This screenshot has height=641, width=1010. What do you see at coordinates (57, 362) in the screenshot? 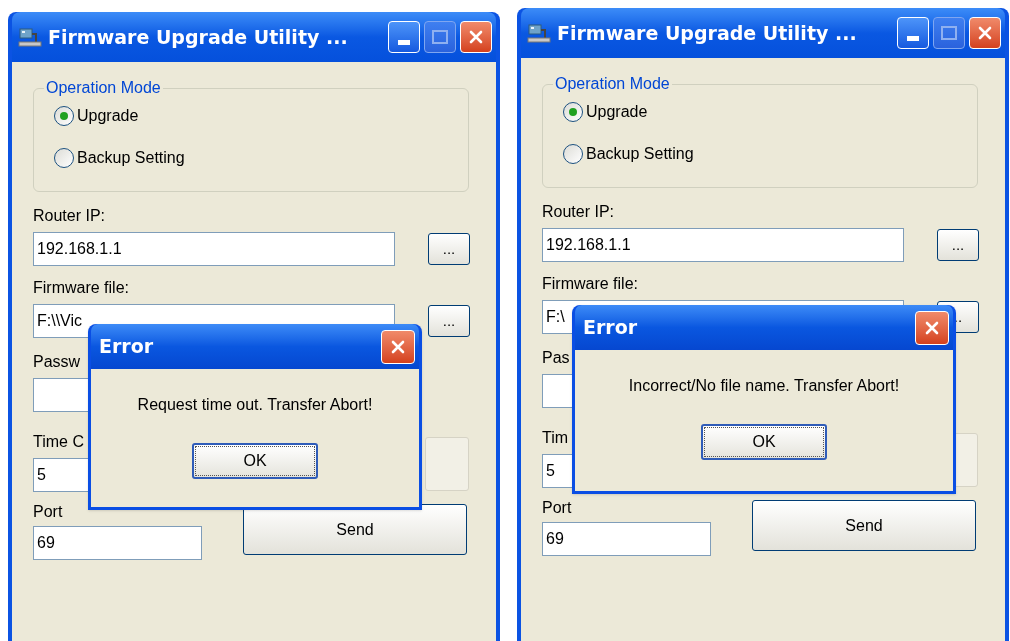
I see `field-label: Passw` at bounding box center [57, 362].